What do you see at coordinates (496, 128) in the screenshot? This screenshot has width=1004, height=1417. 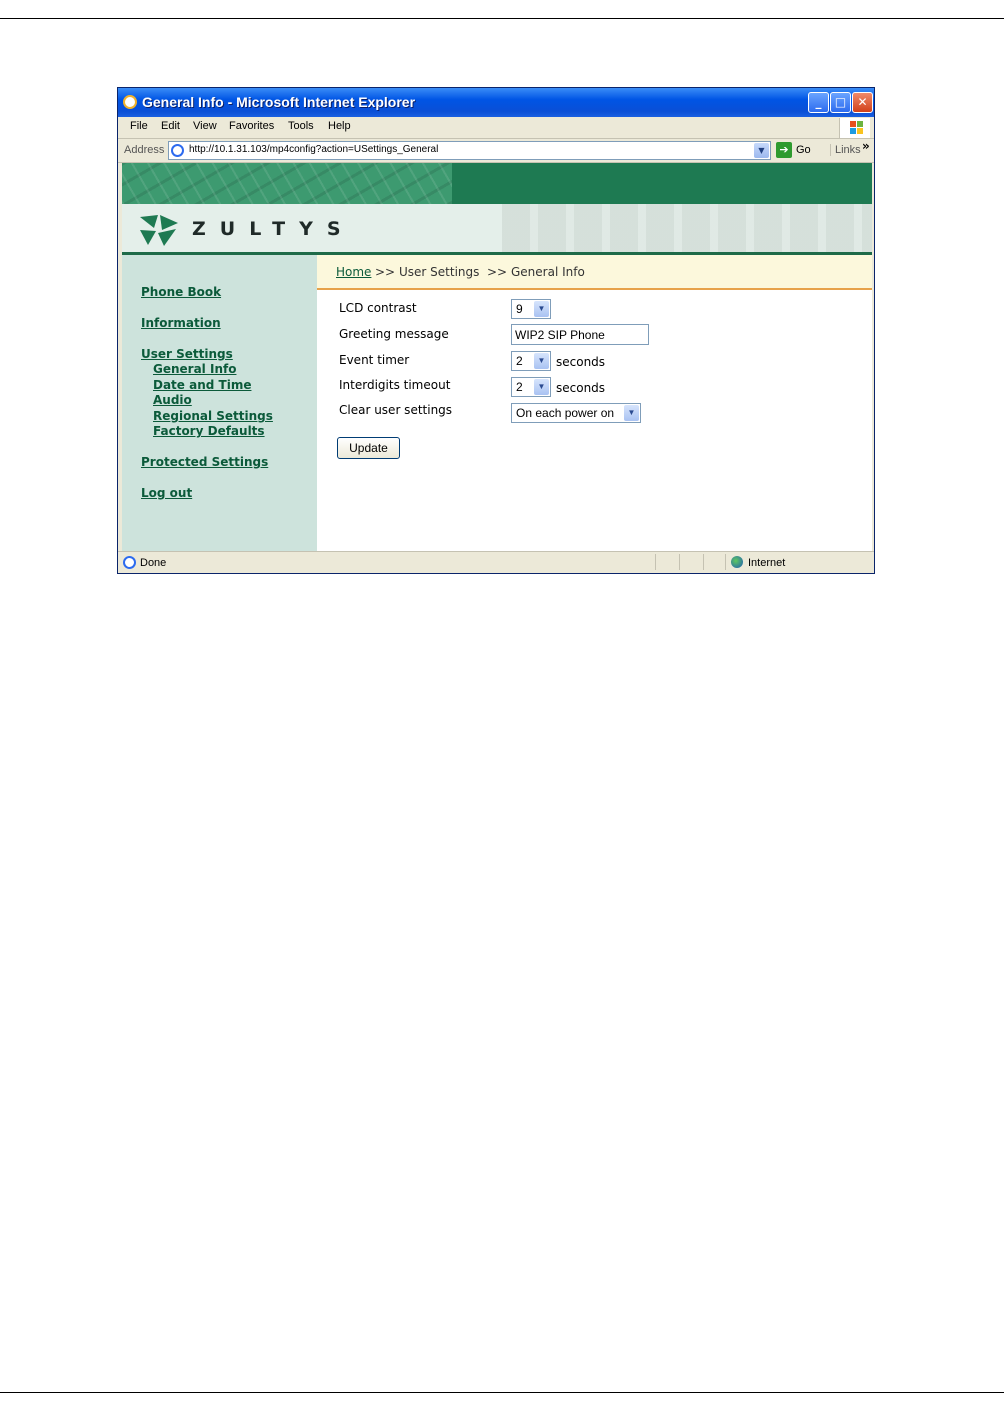 I see `menu-bar: File Edit View Favorites Tools Help` at bounding box center [496, 128].